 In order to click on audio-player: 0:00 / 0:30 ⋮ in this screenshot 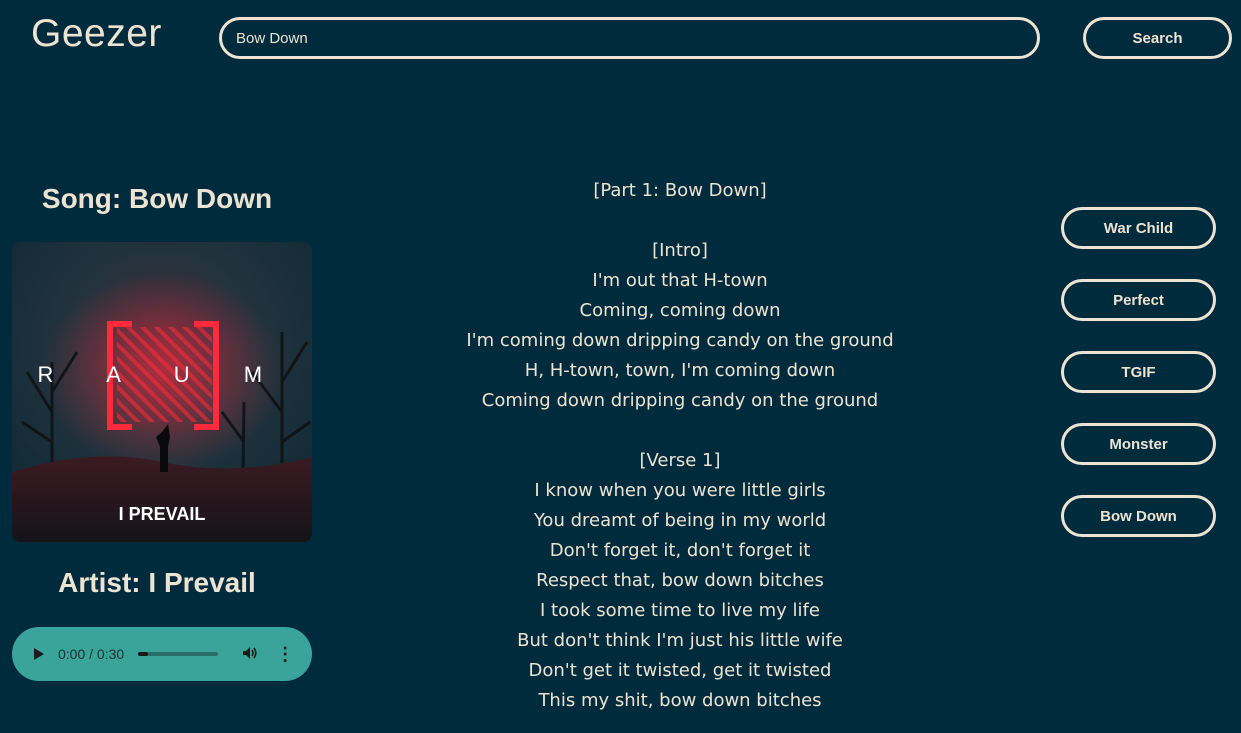, I will do `click(162, 654)`.